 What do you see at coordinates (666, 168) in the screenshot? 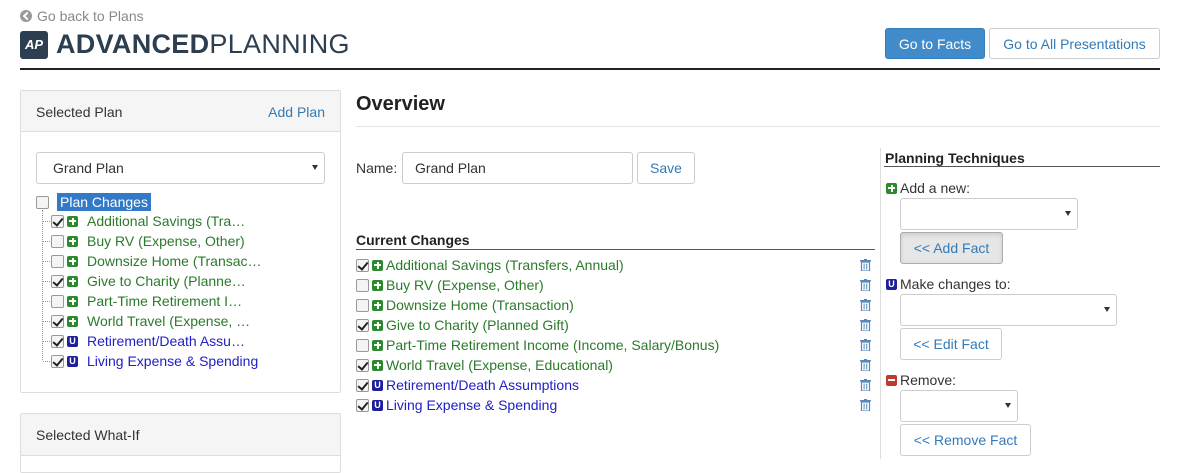
I see `save-button: Save` at bounding box center [666, 168].